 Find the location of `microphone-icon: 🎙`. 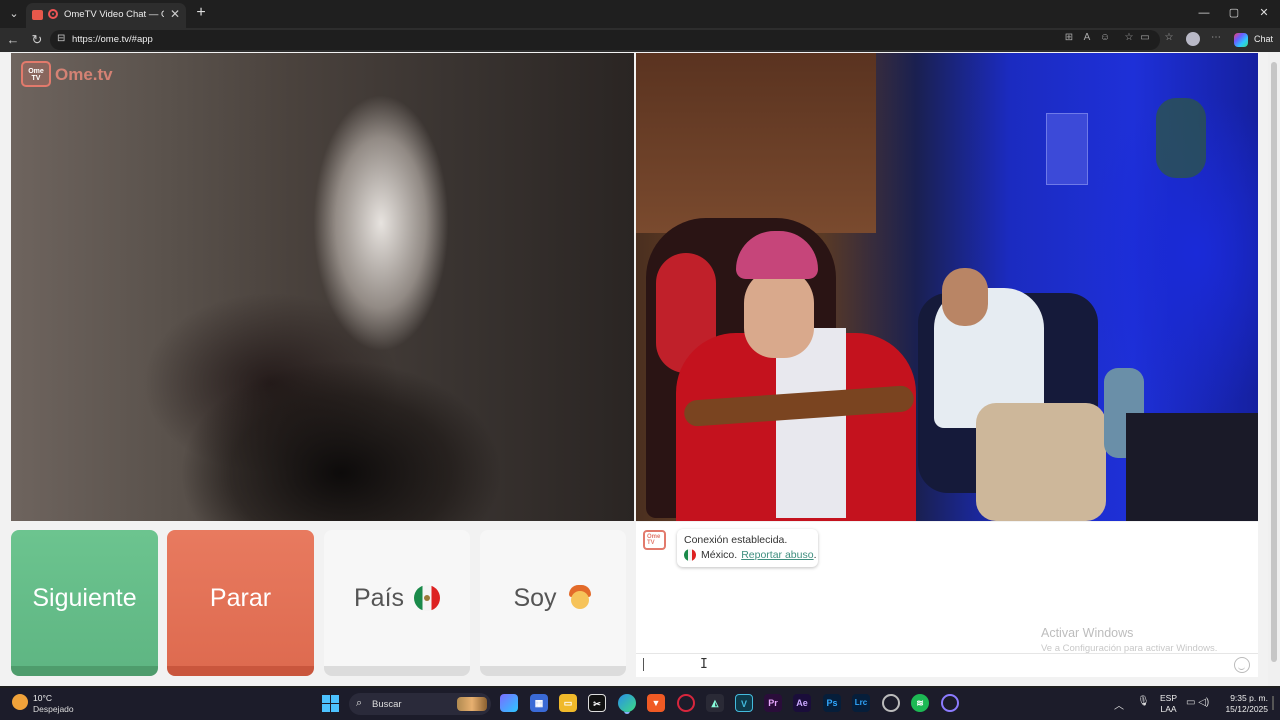

microphone-icon: 🎙 is located at coordinates (1143, 701).